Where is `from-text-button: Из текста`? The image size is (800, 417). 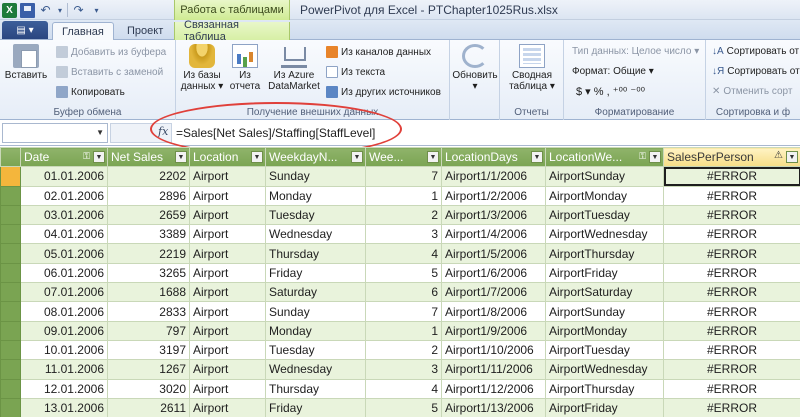
from-text-button: Из текста is located at coordinates (355, 72).